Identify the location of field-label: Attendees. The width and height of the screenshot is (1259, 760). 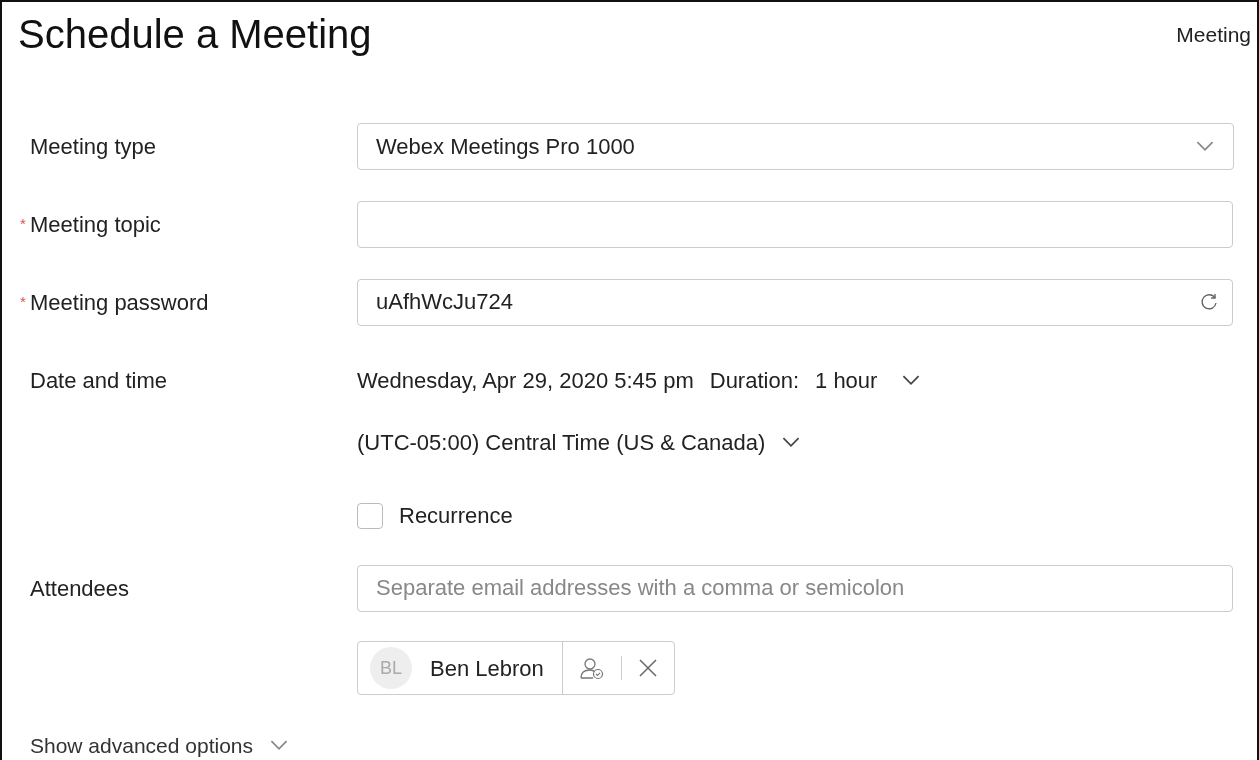
(80, 588).